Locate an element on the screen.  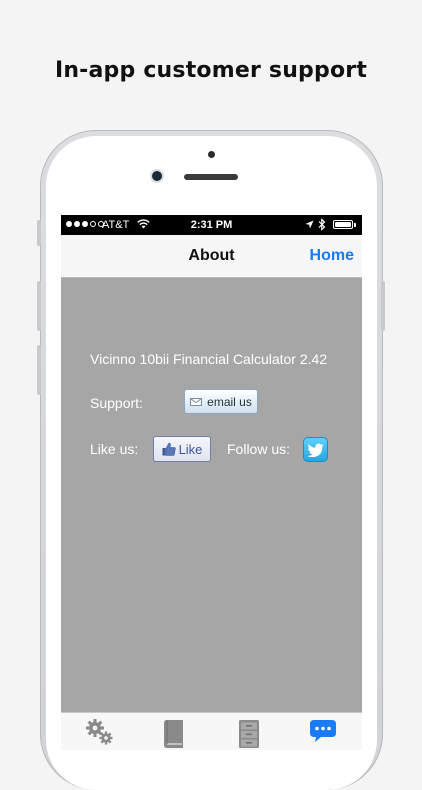
home-button: Home is located at coordinates (332, 256).